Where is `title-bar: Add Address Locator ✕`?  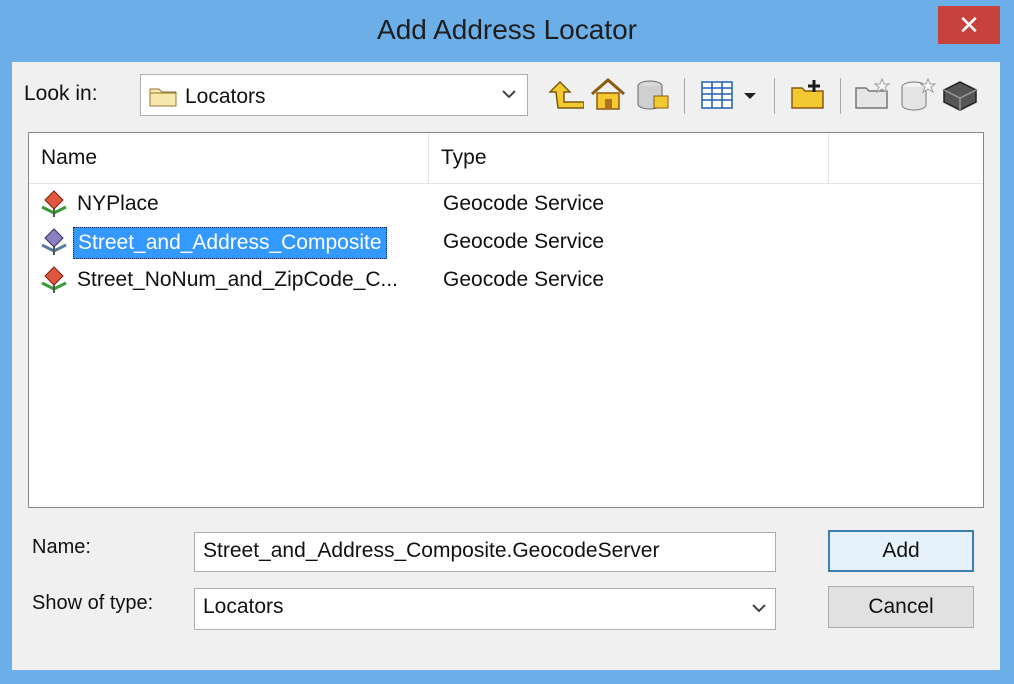
title-bar: Add Address Locator ✕ is located at coordinates (507, 31).